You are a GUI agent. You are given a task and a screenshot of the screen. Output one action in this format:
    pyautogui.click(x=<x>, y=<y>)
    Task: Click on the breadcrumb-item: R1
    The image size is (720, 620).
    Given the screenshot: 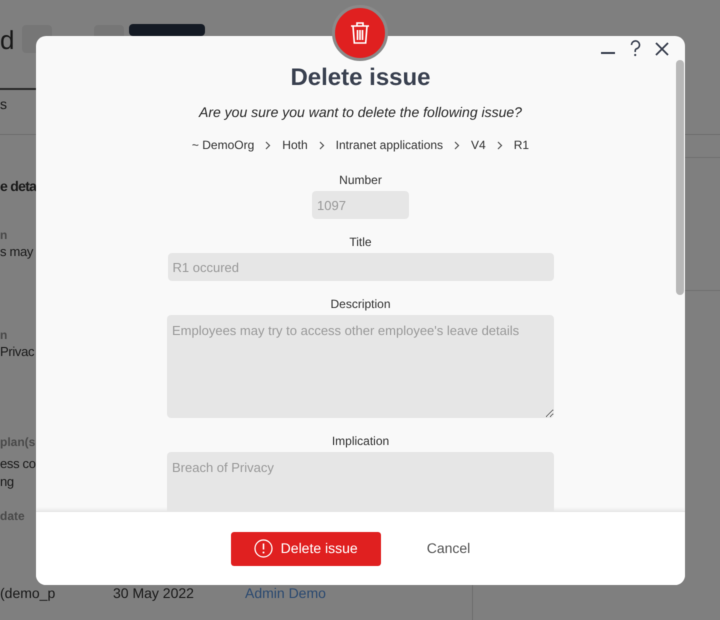 What is the action you would take?
    pyautogui.click(x=522, y=145)
    